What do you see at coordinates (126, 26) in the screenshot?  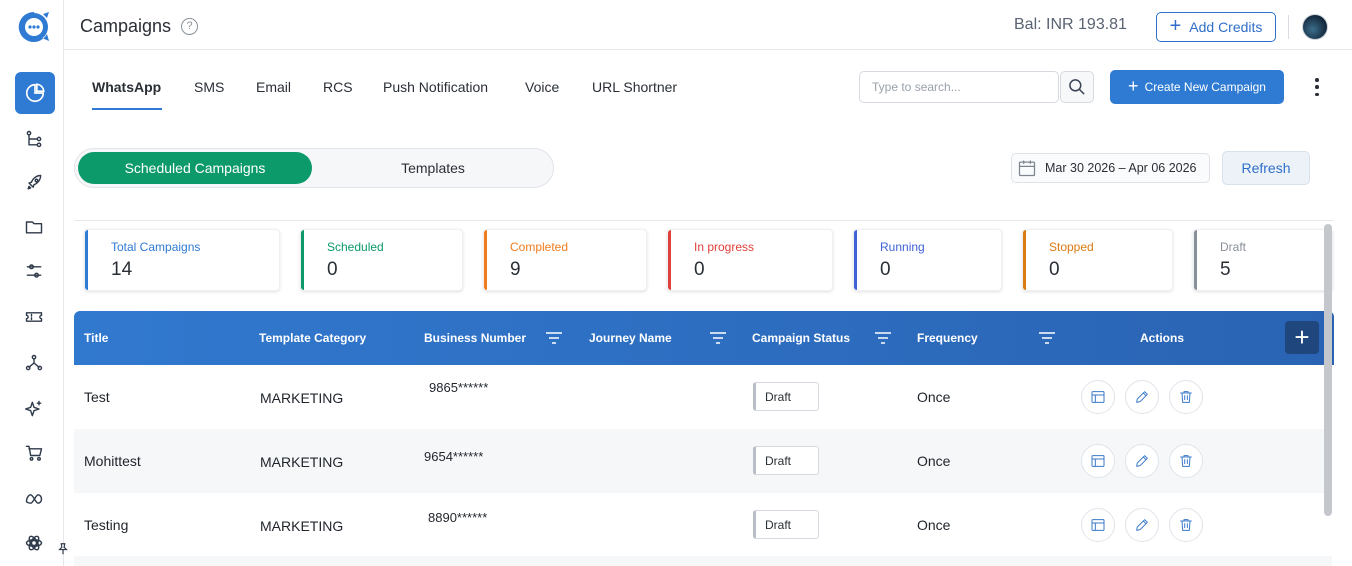 I see `page-title: Campaigns` at bounding box center [126, 26].